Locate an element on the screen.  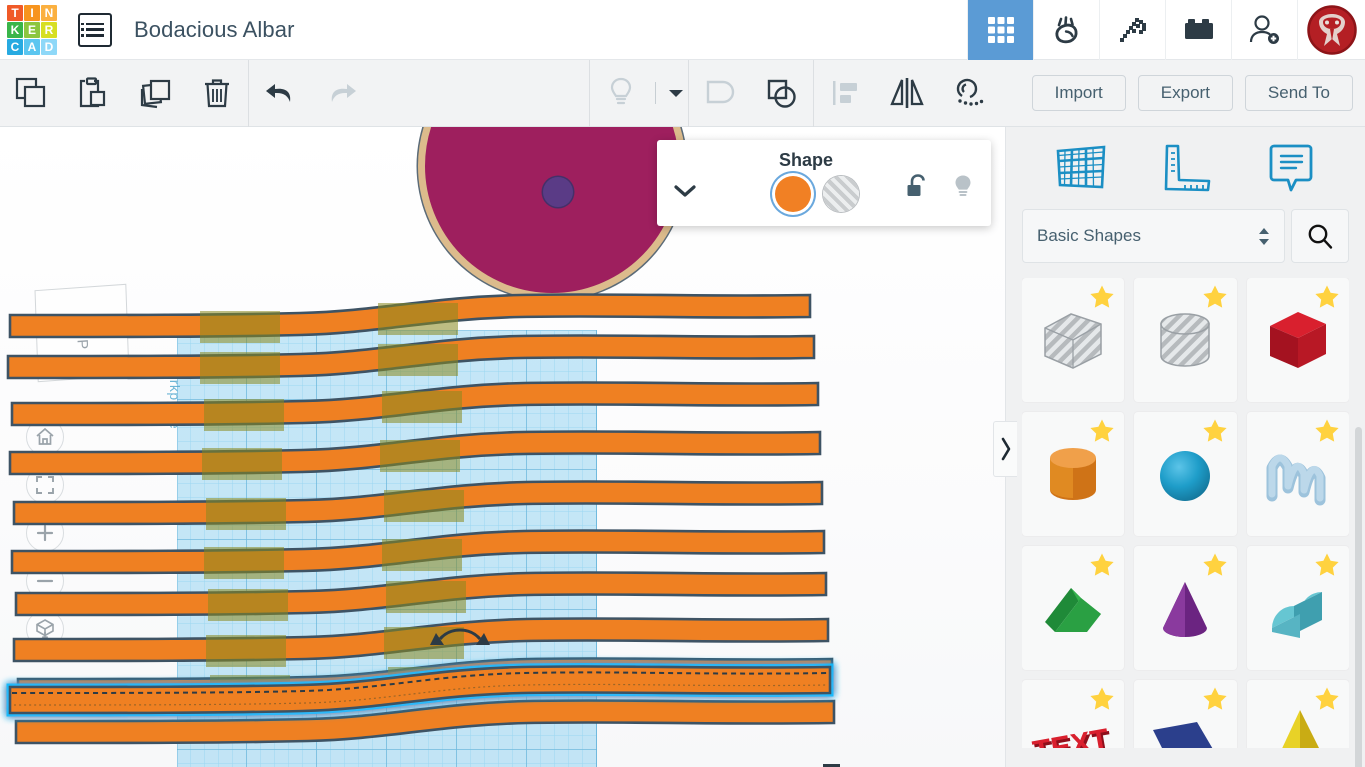
shape-category-select: Basic Shapes is located at coordinates (1153, 236).